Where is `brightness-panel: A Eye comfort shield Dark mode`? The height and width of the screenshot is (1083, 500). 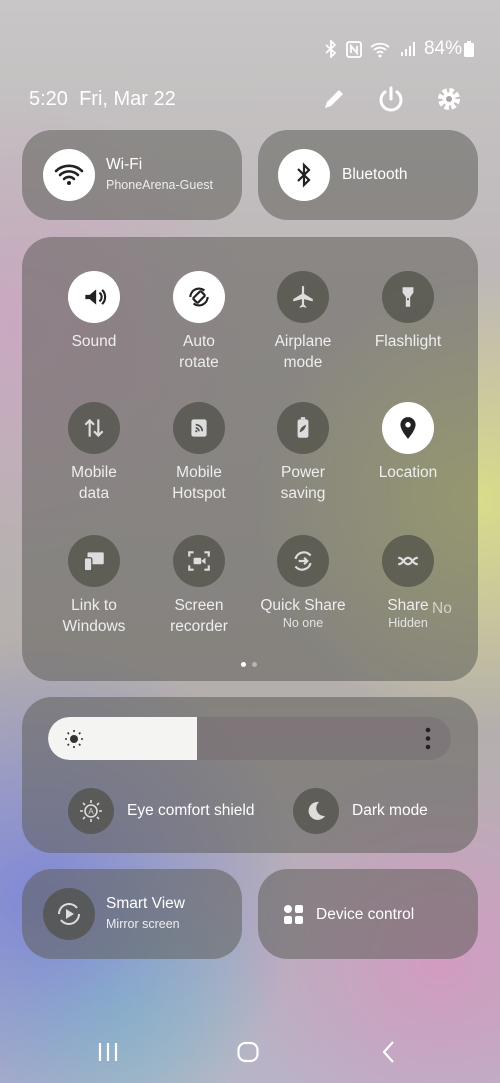
brightness-panel: A Eye comfort shield Dark mode is located at coordinates (250, 775).